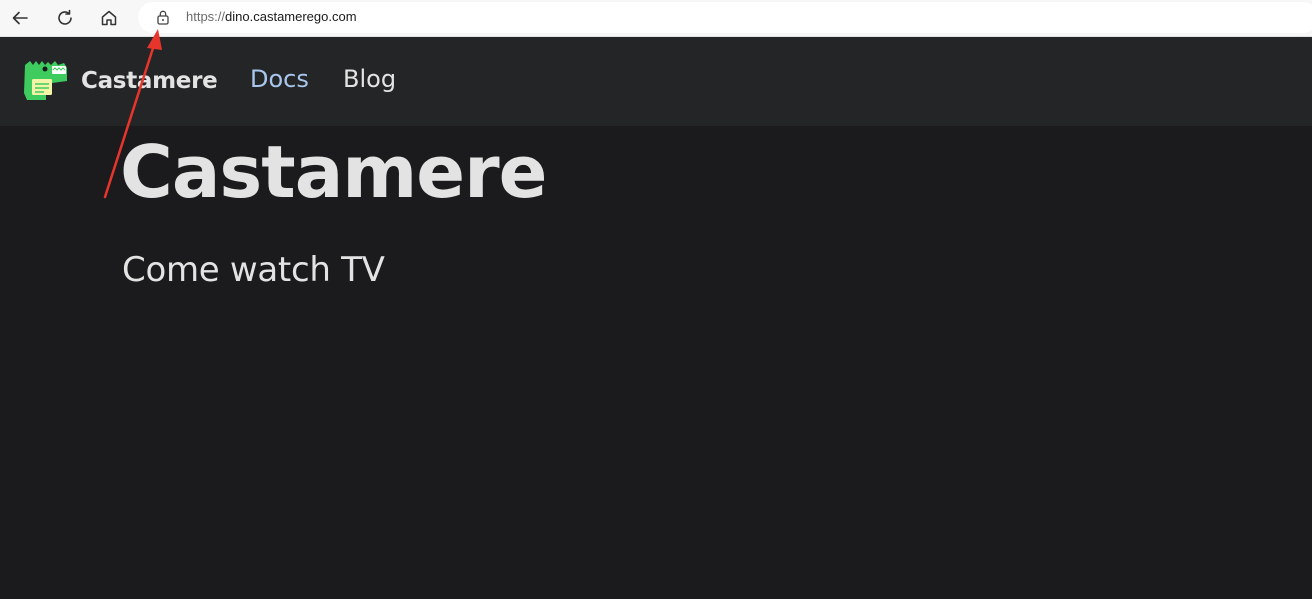  I want to click on home-icon, so click(109, 18).